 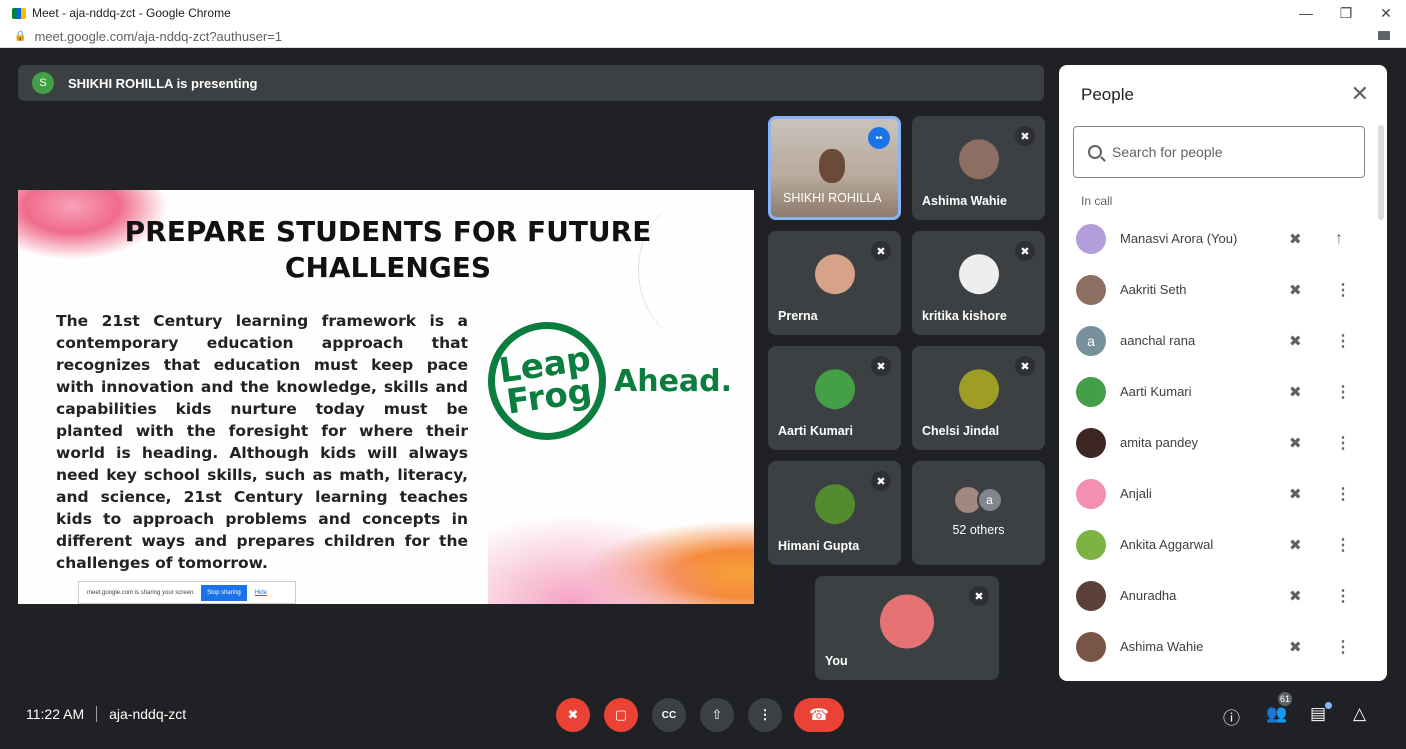 What do you see at coordinates (1381, 172) in the screenshot?
I see `scrollbar` at bounding box center [1381, 172].